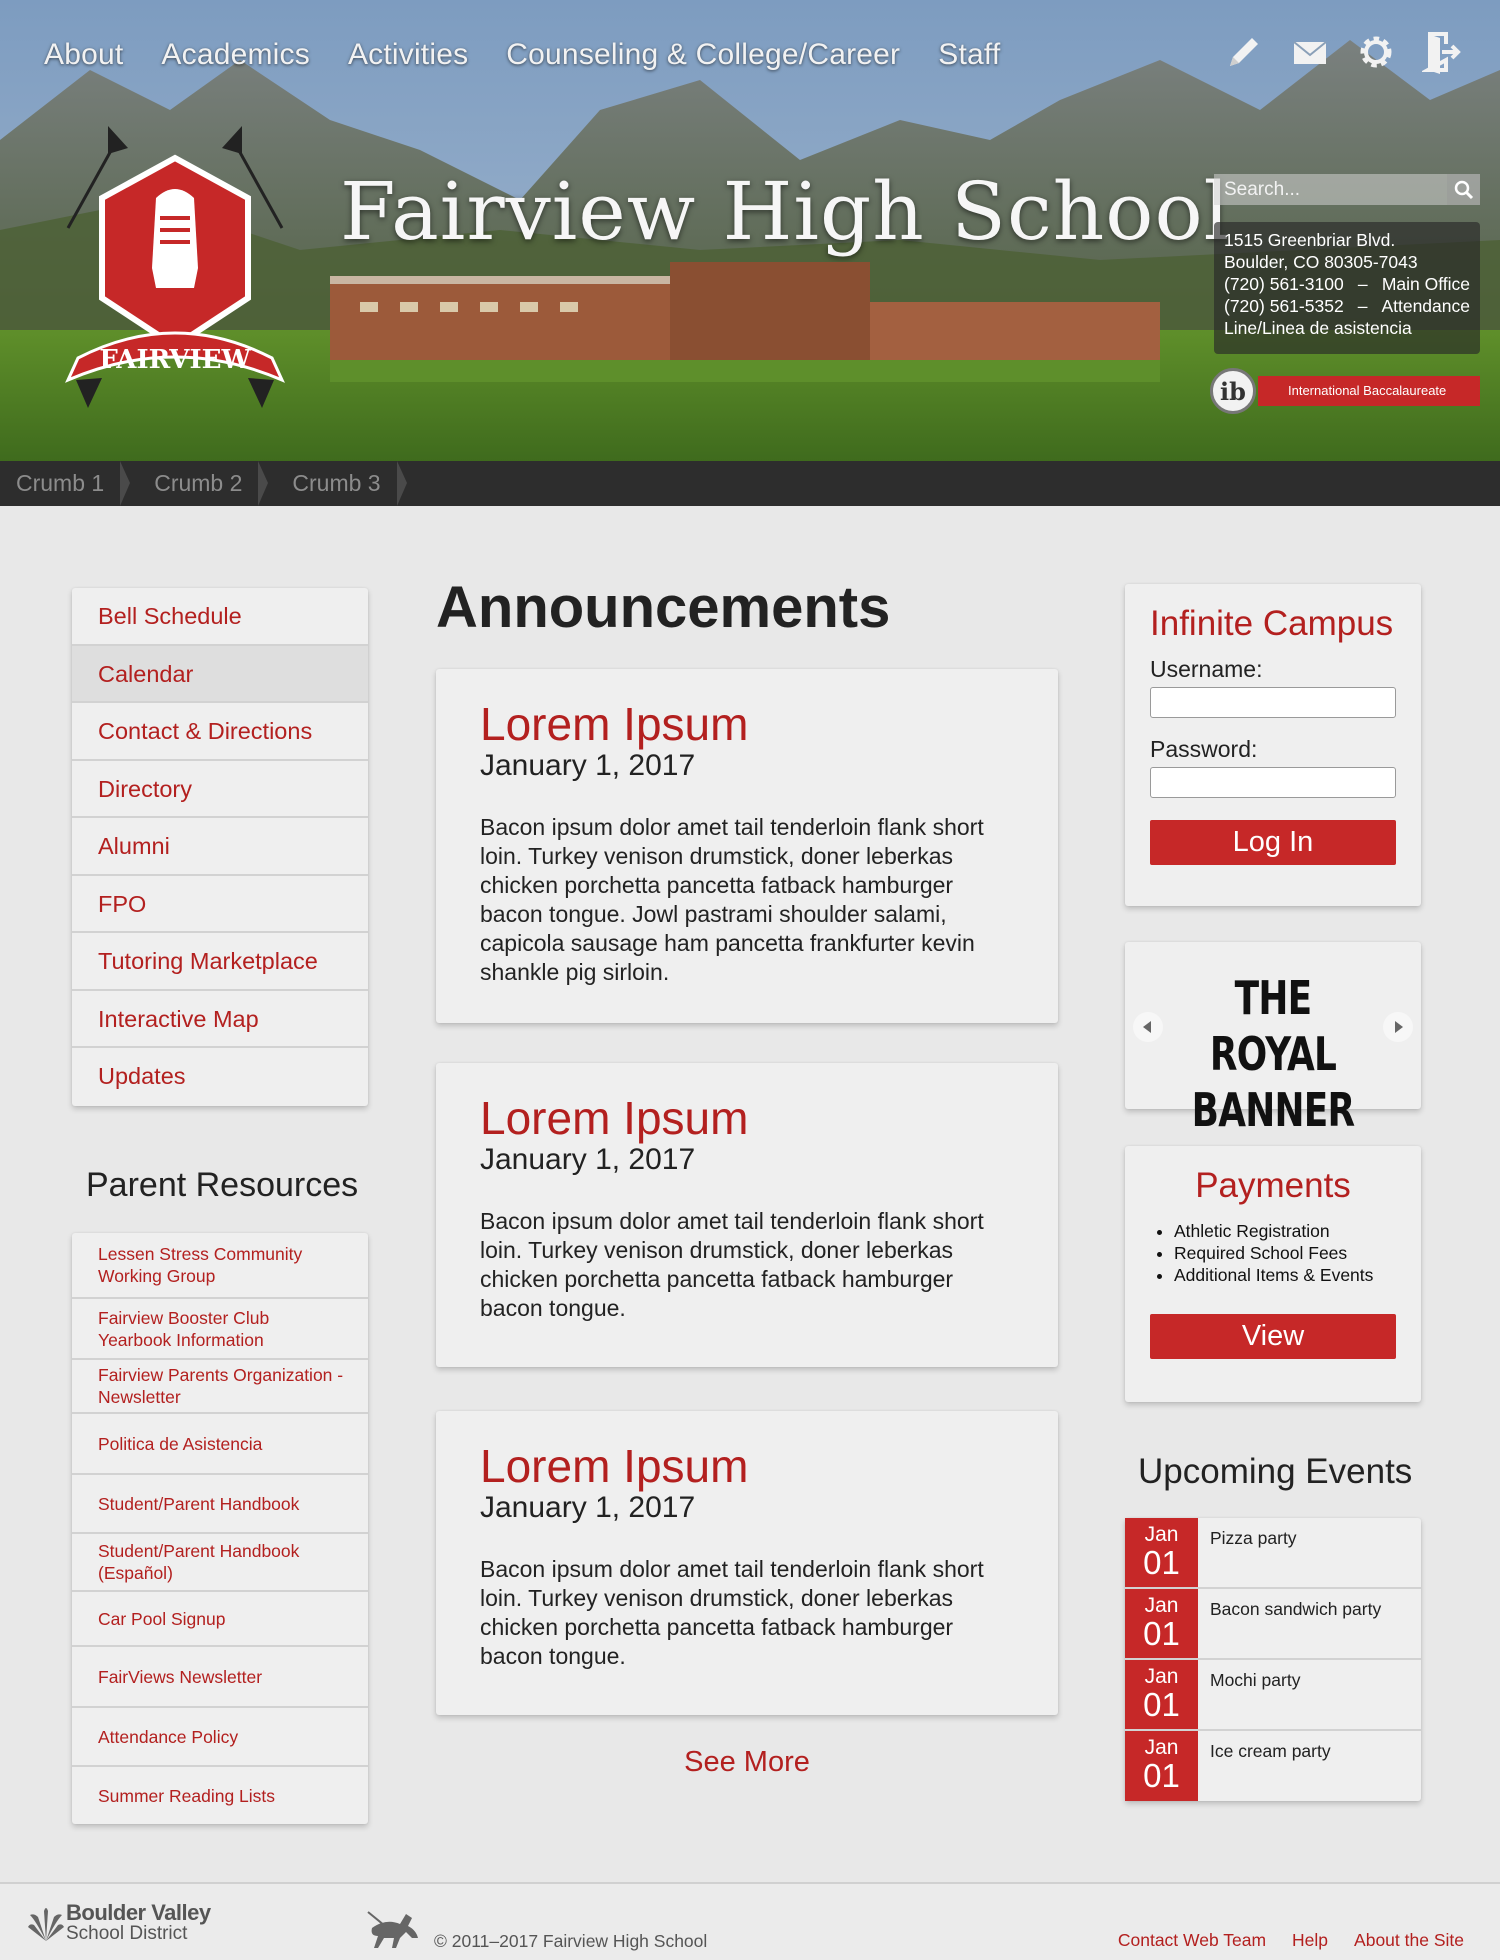 The image size is (1500, 1960). Describe the element at coordinates (220, 1444) in the screenshot. I see `parent-resource-link: Politica de Asistencia` at that location.